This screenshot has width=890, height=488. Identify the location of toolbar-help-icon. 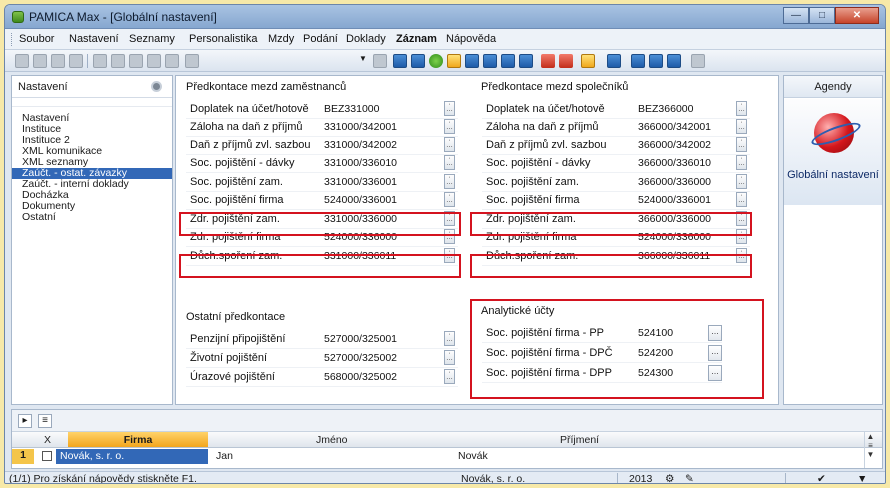
(698, 61).